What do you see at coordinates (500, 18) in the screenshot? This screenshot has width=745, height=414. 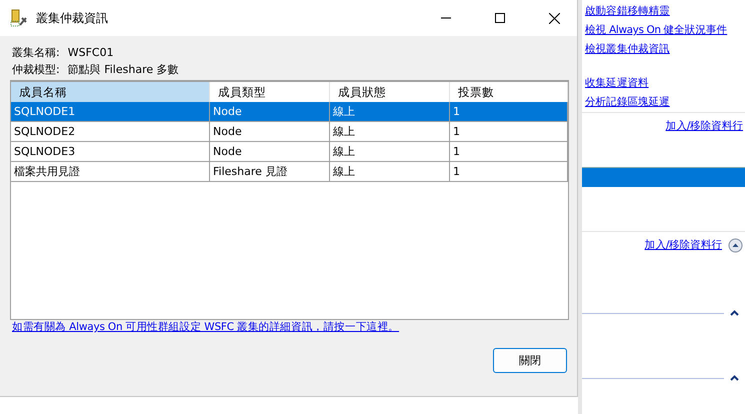 I see `maximize-icon` at bounding box center [500, 18].